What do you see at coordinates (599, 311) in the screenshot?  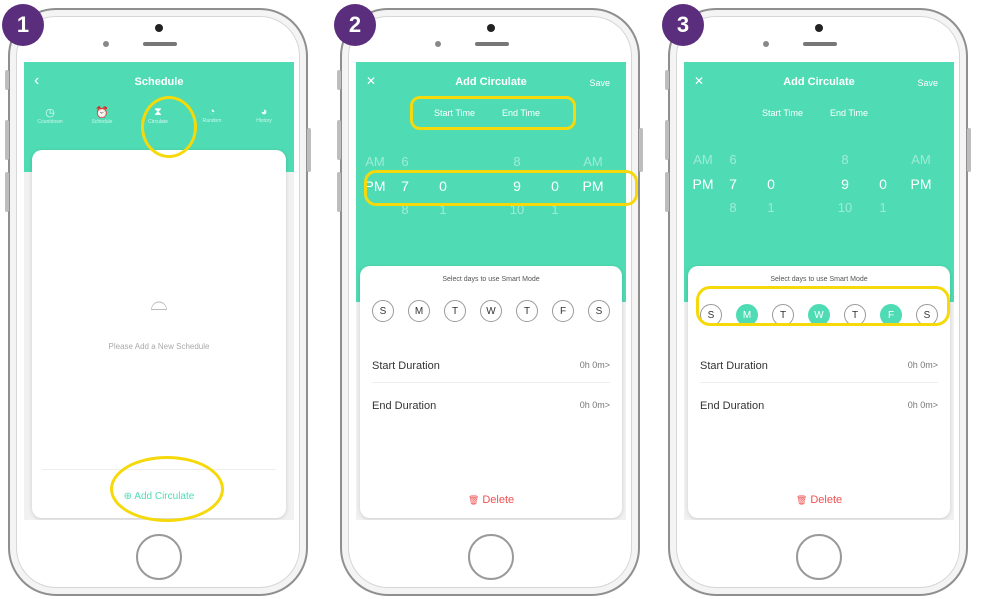 I see `day-saturday: S` at bounding box center [599, 311].